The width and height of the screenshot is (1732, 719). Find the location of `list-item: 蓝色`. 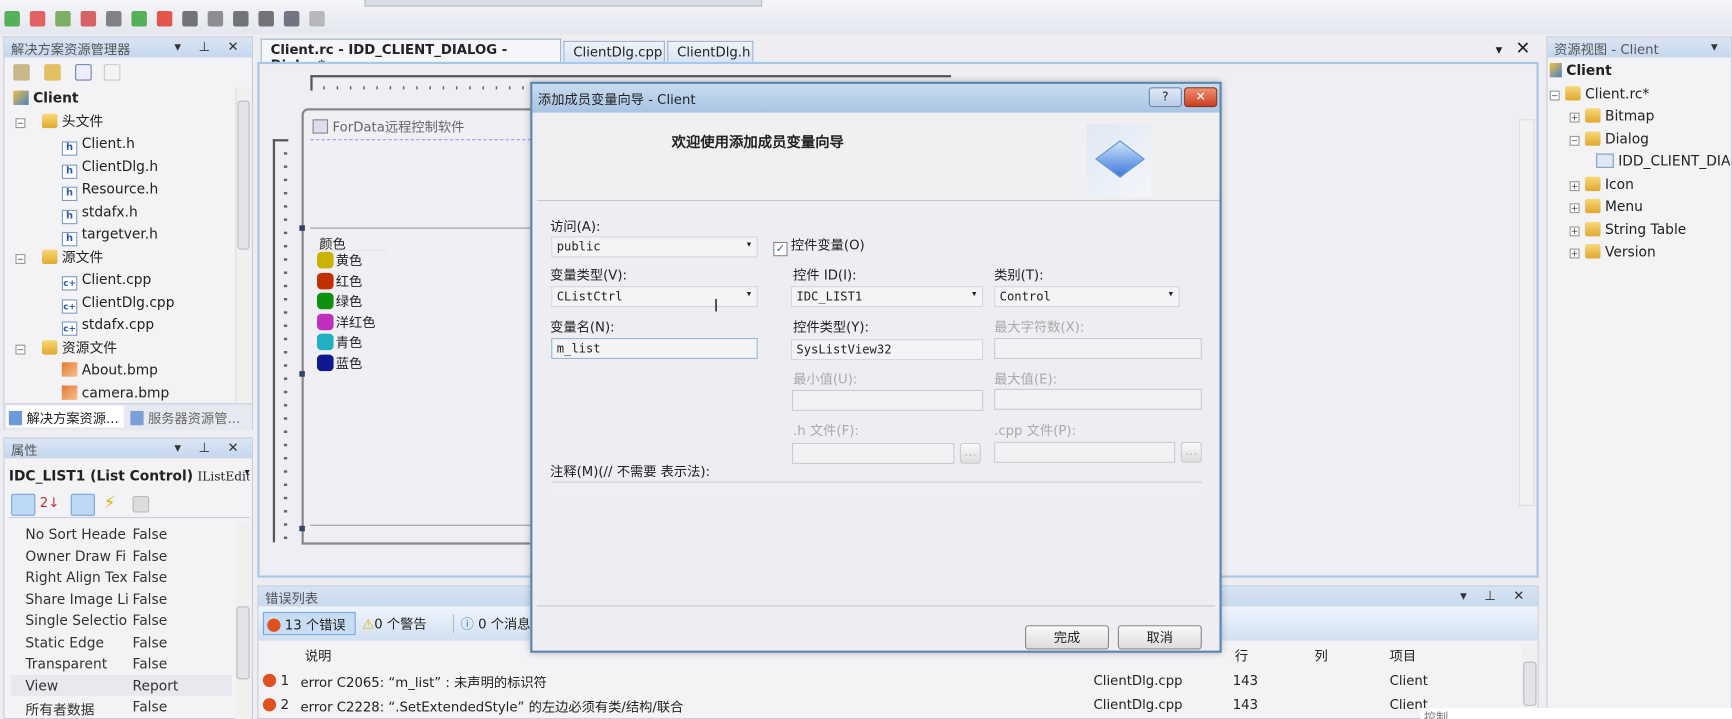

list-item: 蓝色 is located at coordinates (431, 363).